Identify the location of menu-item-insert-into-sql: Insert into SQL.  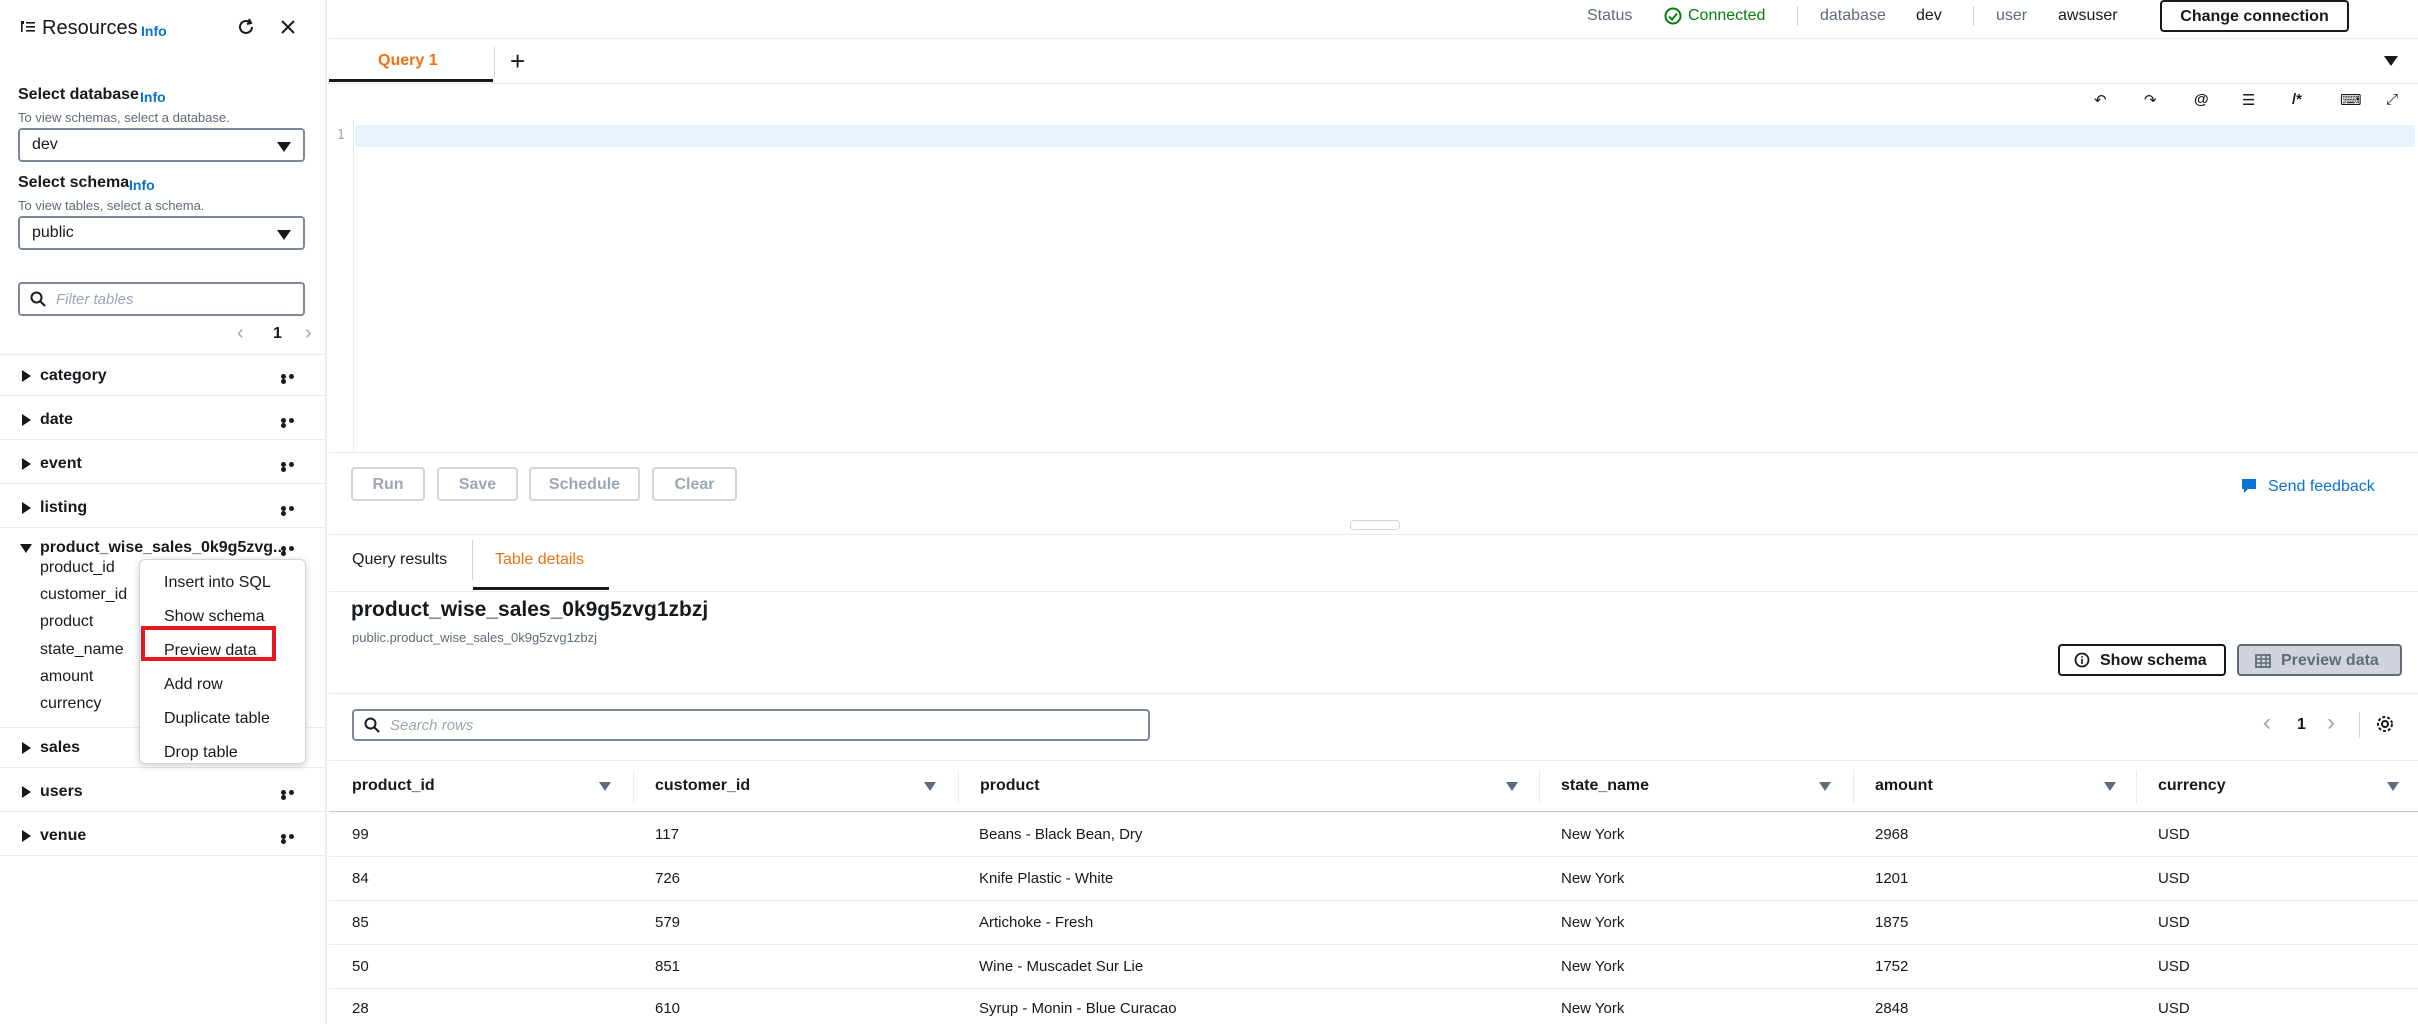
(217, 583).